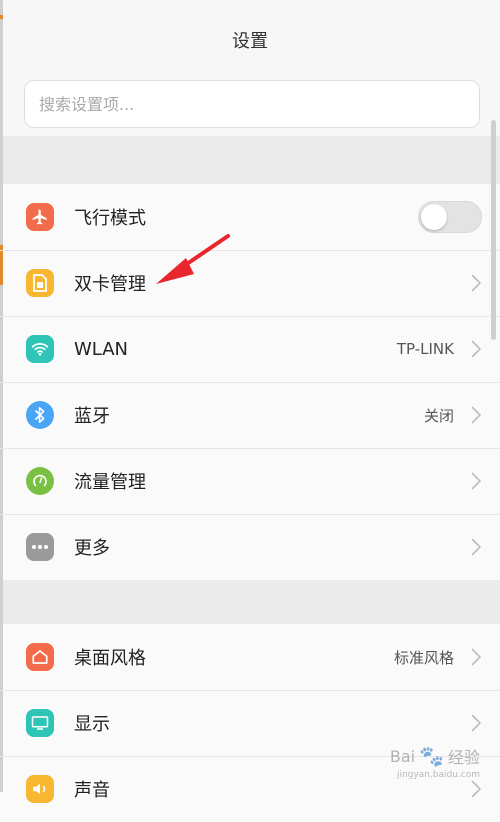 The height and width of the screenshot is (822, 500). Describe the element at coordinates (425, 349) in the screenshot. I see `row-value: TP-LINK` at that location.